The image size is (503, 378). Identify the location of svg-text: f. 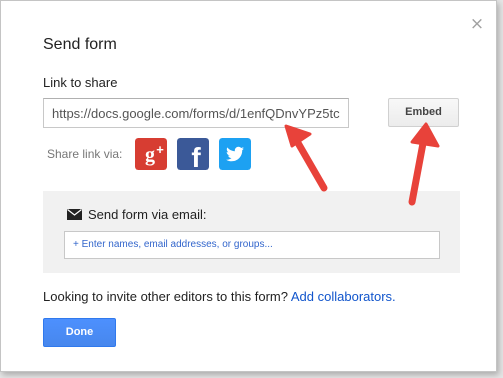
(196, 156).